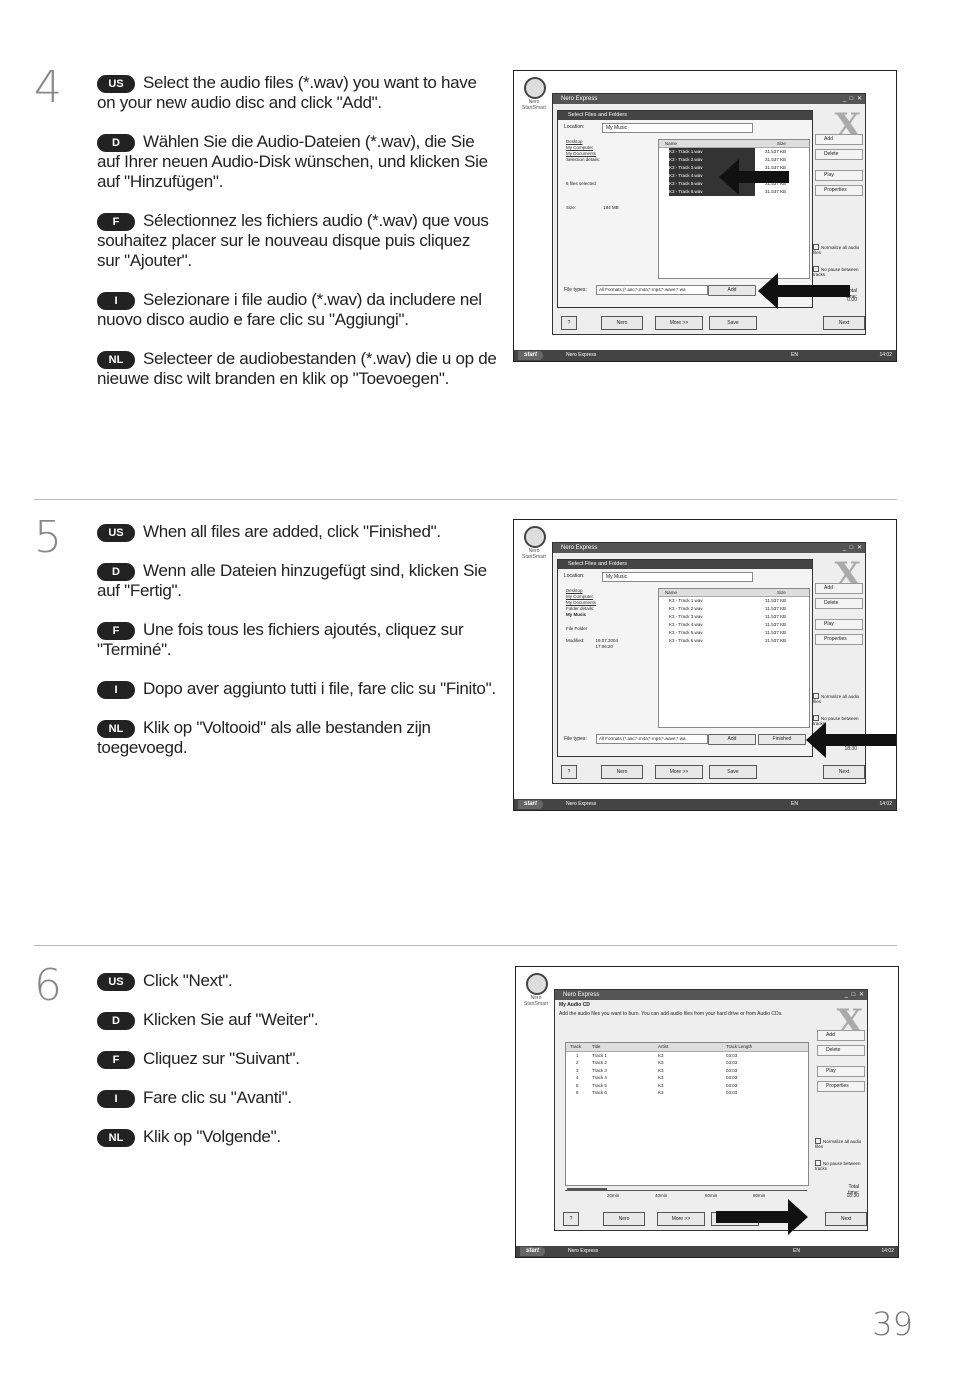 The width and height of the screenshot is (954, 1383). I want to click on bottom-bar: ? Nero More >> Save Next, so click(713, 1219).